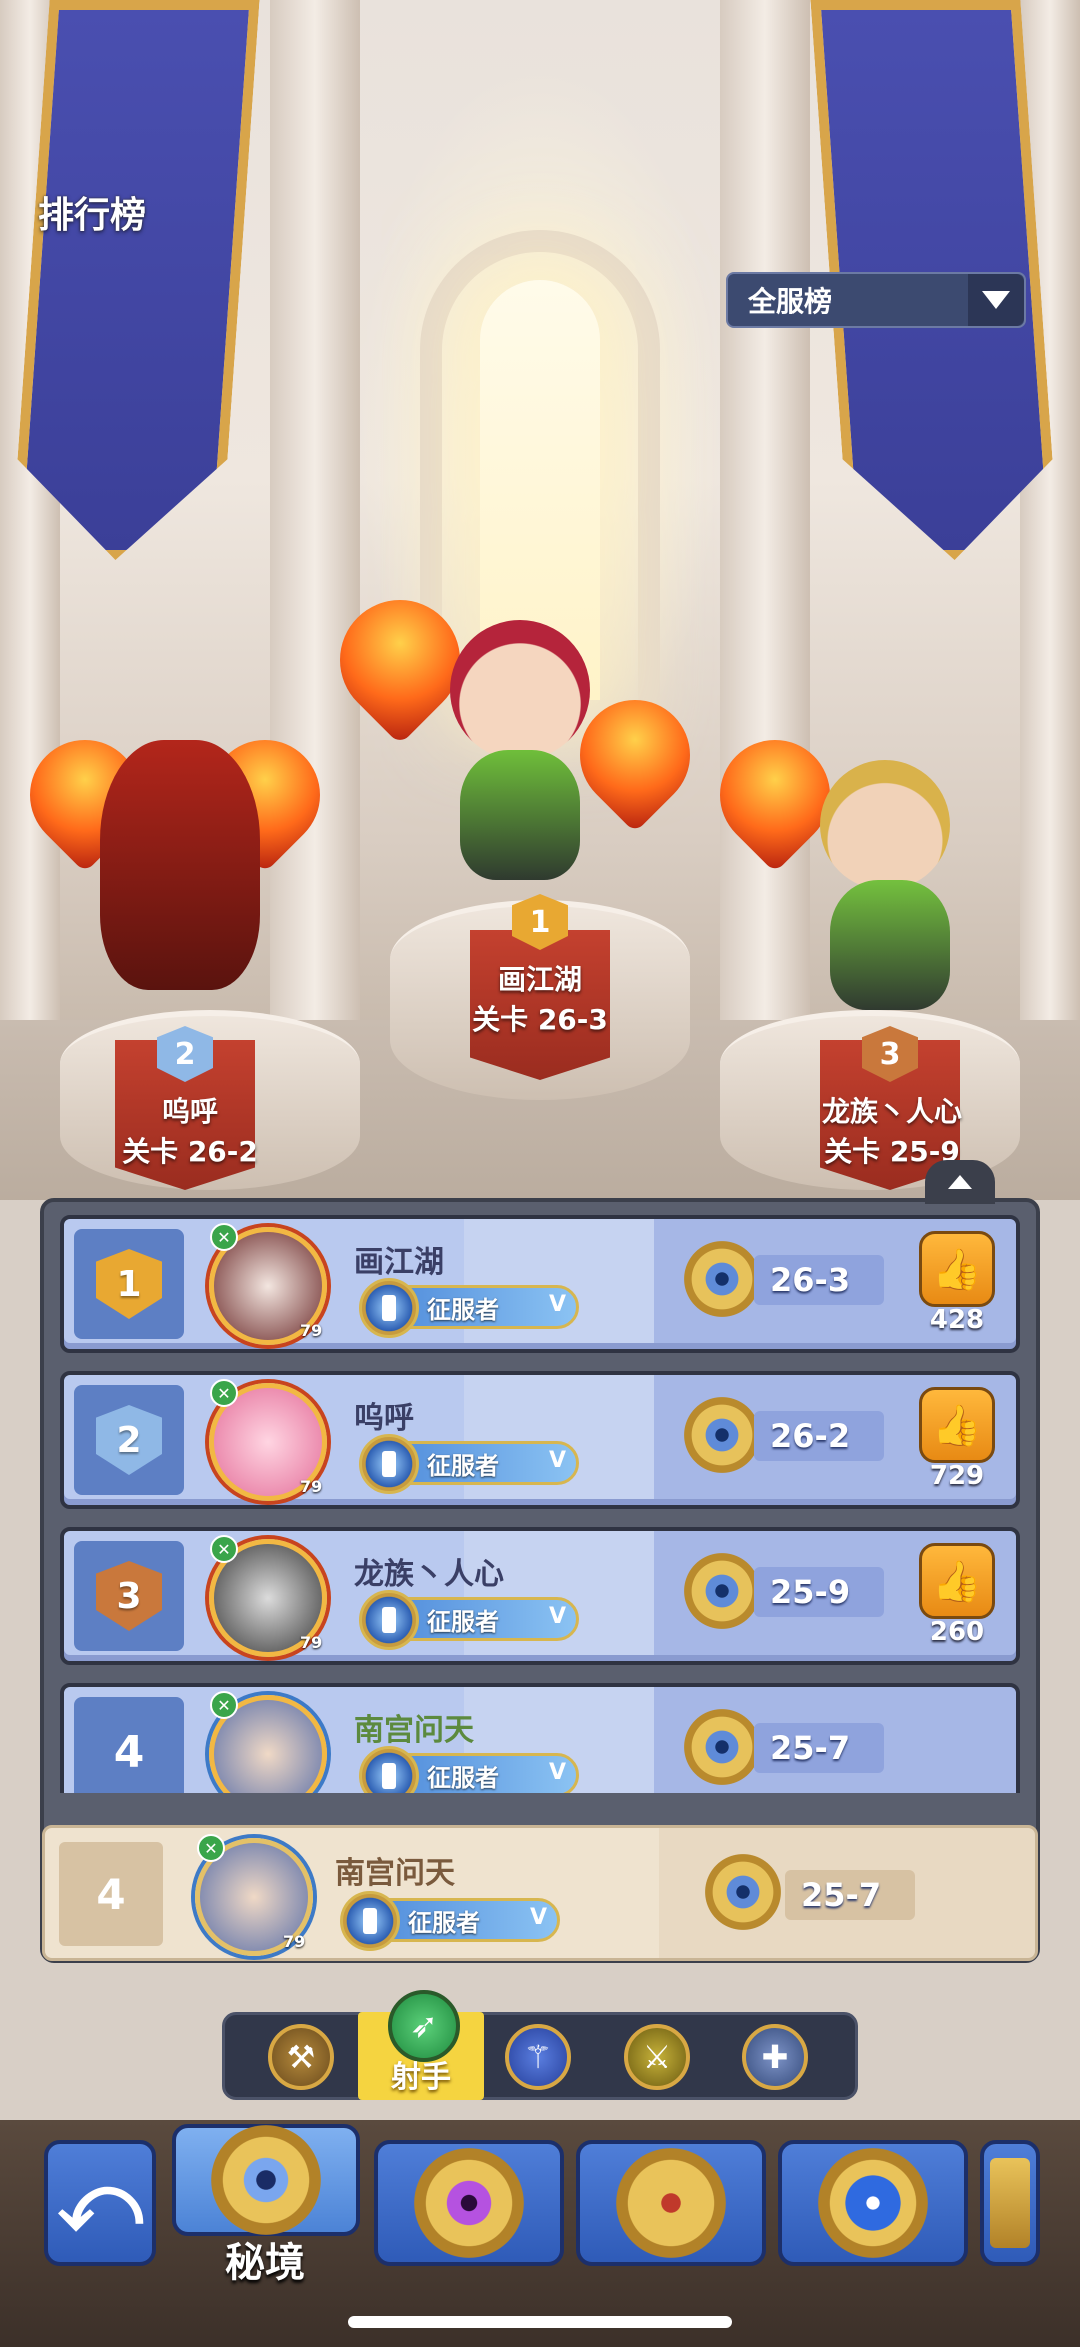  I want to click on player-name: 呜呼, so click(384, 1418).